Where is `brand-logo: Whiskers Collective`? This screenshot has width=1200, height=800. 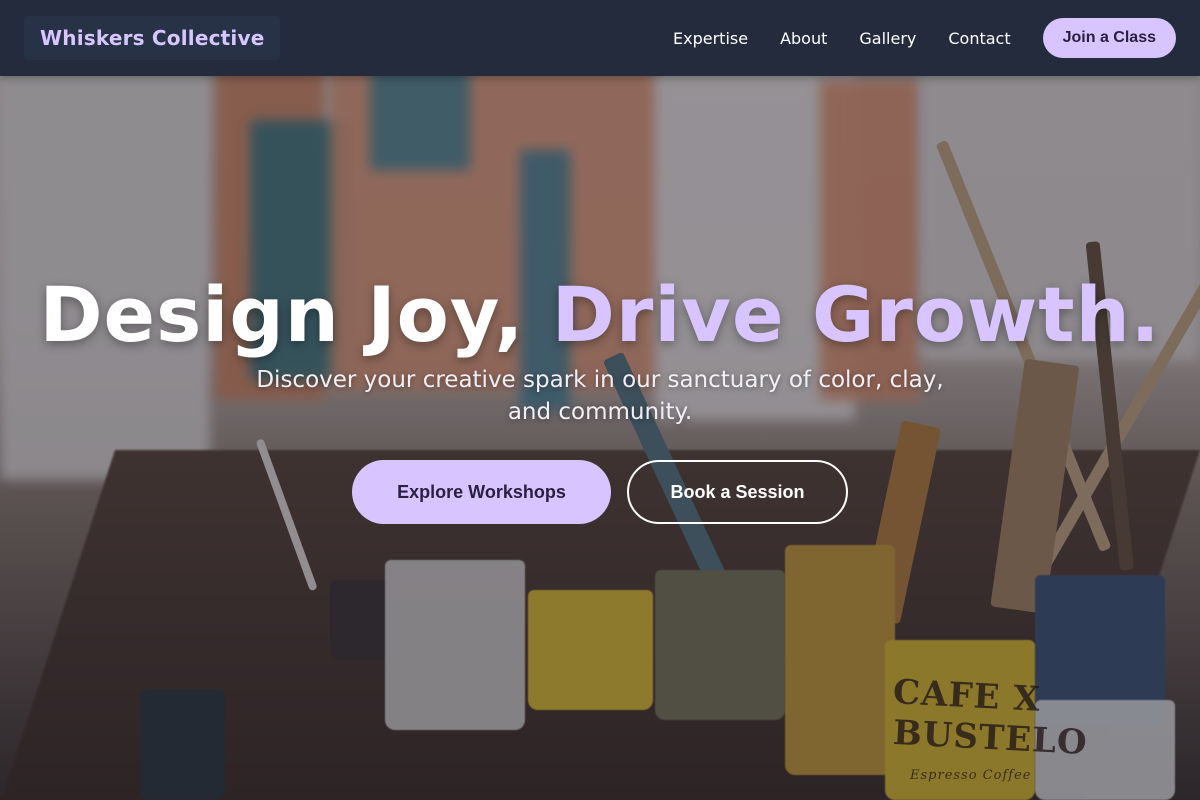
brand-logo: Whiskers Collective is located at coordinates (152, 38).